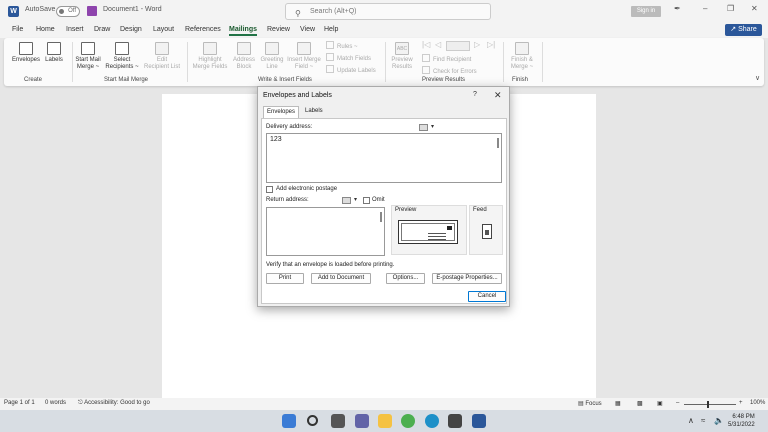 This screenshot has height=432, width=768. Describe the element at coordinates (243, 31) in the screenshot. I see `menu-mailings: Mailings` at that location.